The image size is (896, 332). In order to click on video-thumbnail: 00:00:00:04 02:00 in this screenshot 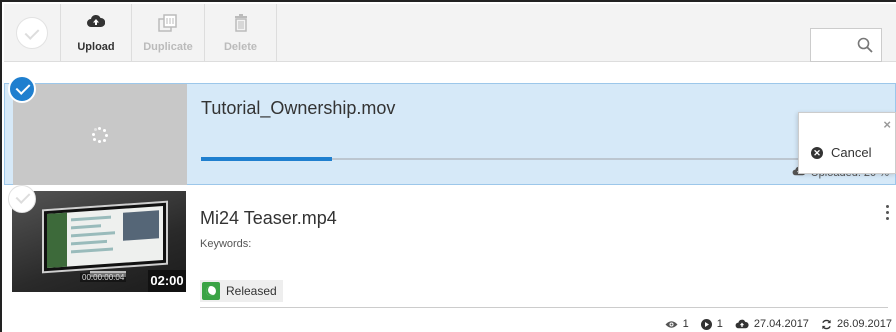, I will do `click(99, 241)`.